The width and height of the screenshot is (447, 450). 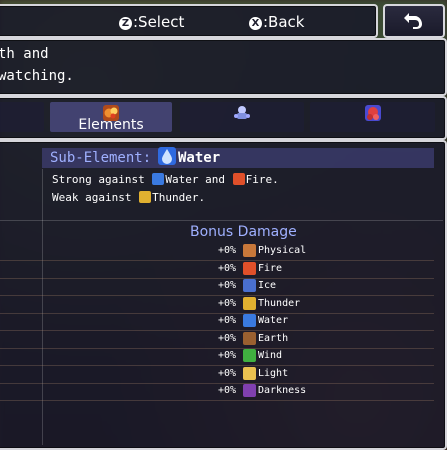 What do you see at coordinates (223, 67) in the screenshot?
I see `help-text-window: th and watching.` at bounding box center [223, 67].